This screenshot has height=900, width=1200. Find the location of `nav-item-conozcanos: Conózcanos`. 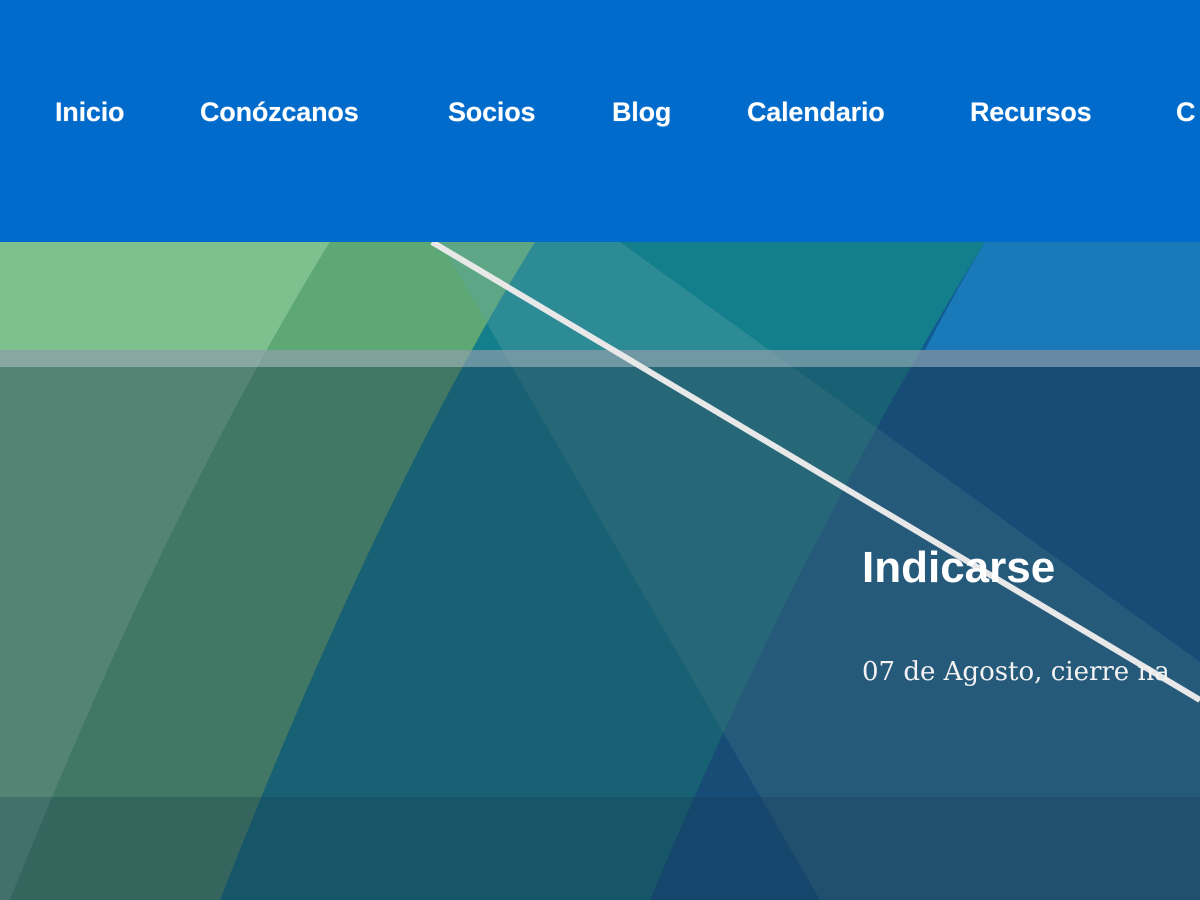

nav-item-conozcanos: Conózcanos is located at coordinates (279, 112).